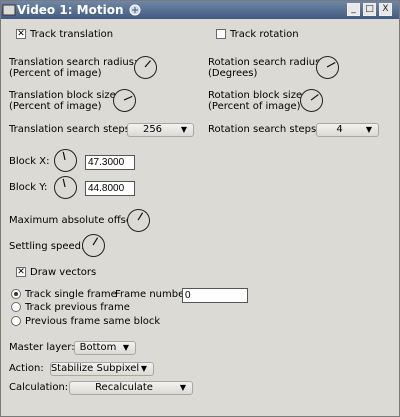 The width and height of the screenshot is (400, 417). I want to click on translation-block-size-knob, so click(124, 100).